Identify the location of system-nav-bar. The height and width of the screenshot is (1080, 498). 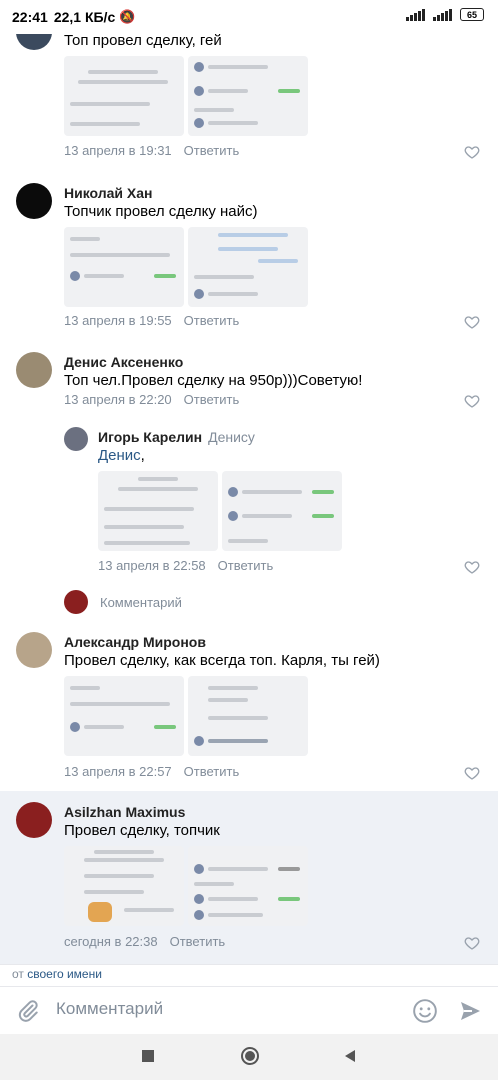
(249, 1057).